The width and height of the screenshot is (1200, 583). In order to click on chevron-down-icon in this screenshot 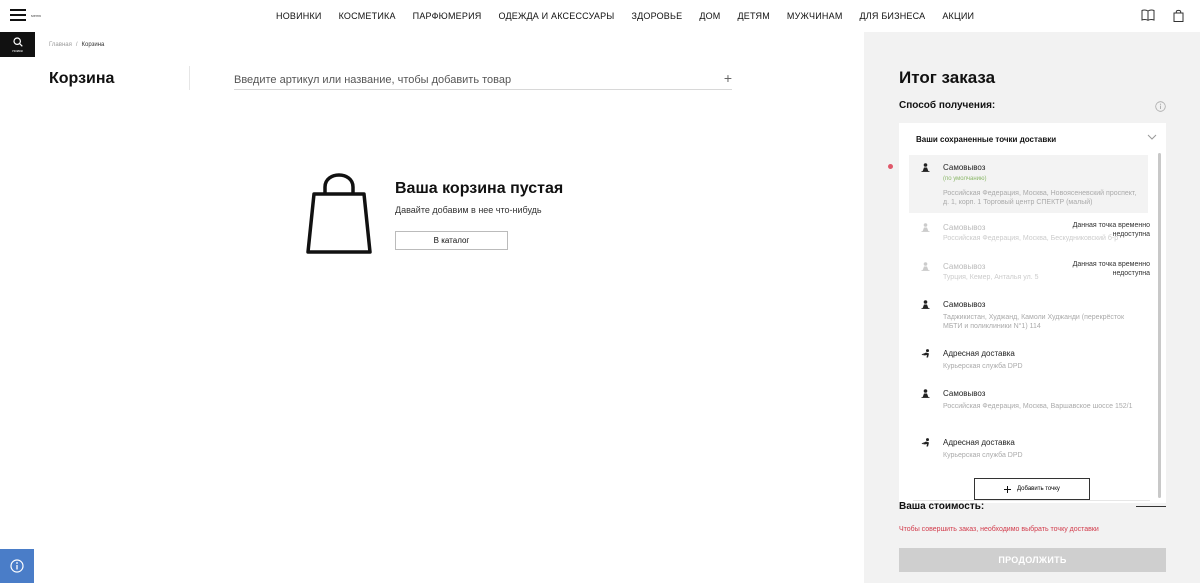, I will do `click(1152, 137)`.